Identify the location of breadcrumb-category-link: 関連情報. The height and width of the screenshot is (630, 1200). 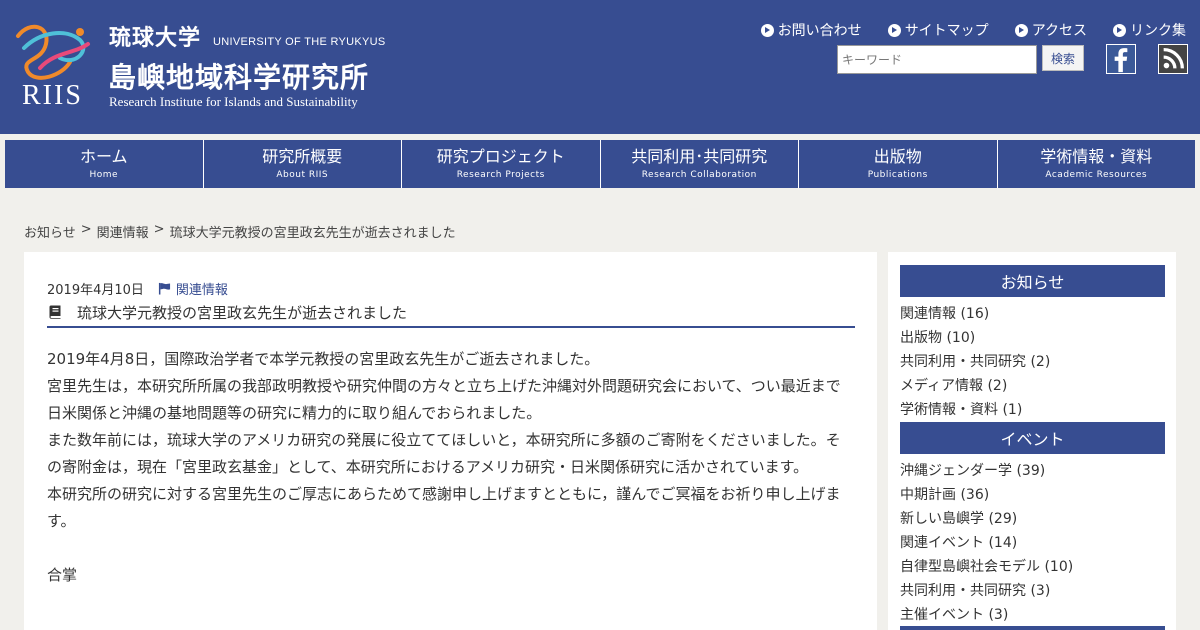
(123, 231).